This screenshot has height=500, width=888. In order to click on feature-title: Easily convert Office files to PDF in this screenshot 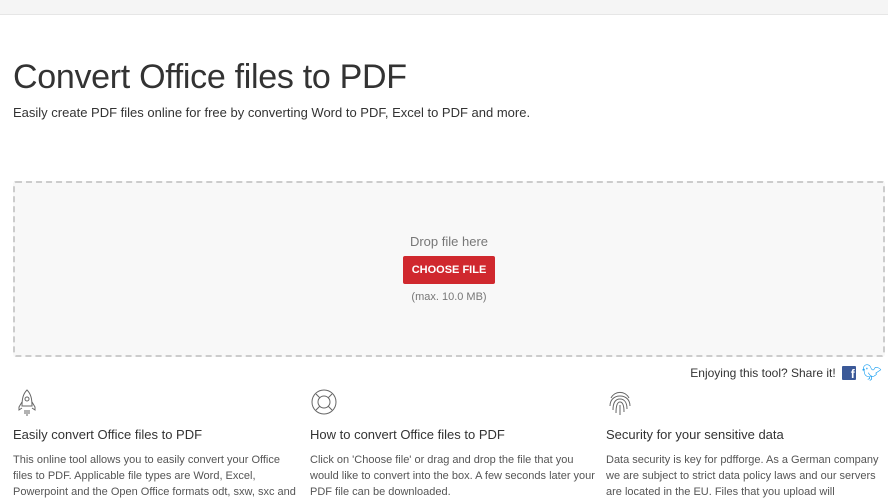, I will do `click(108, 434)`.